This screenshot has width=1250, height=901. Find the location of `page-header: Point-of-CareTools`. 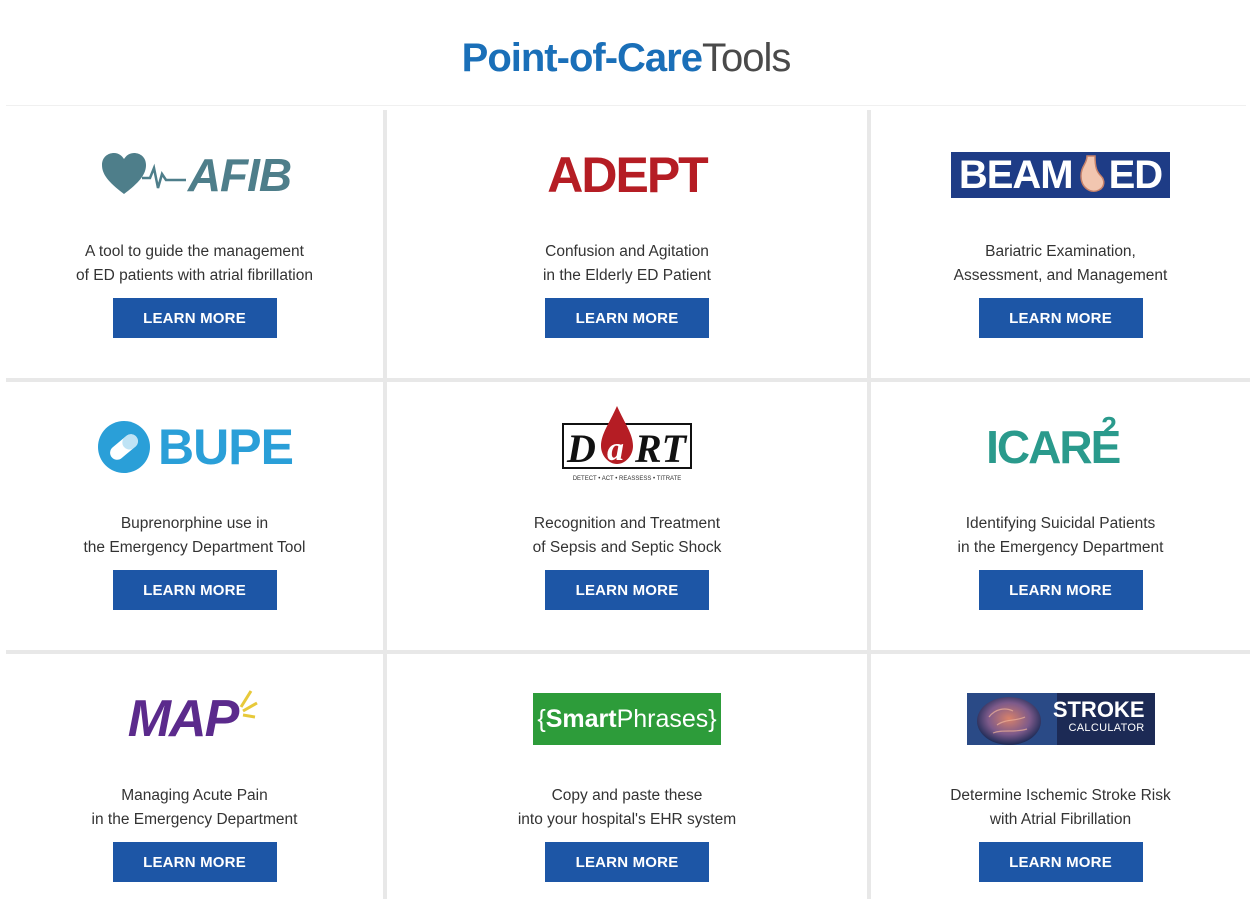

page-header: Point-of-CareTools is located at coordinates (626, 58).